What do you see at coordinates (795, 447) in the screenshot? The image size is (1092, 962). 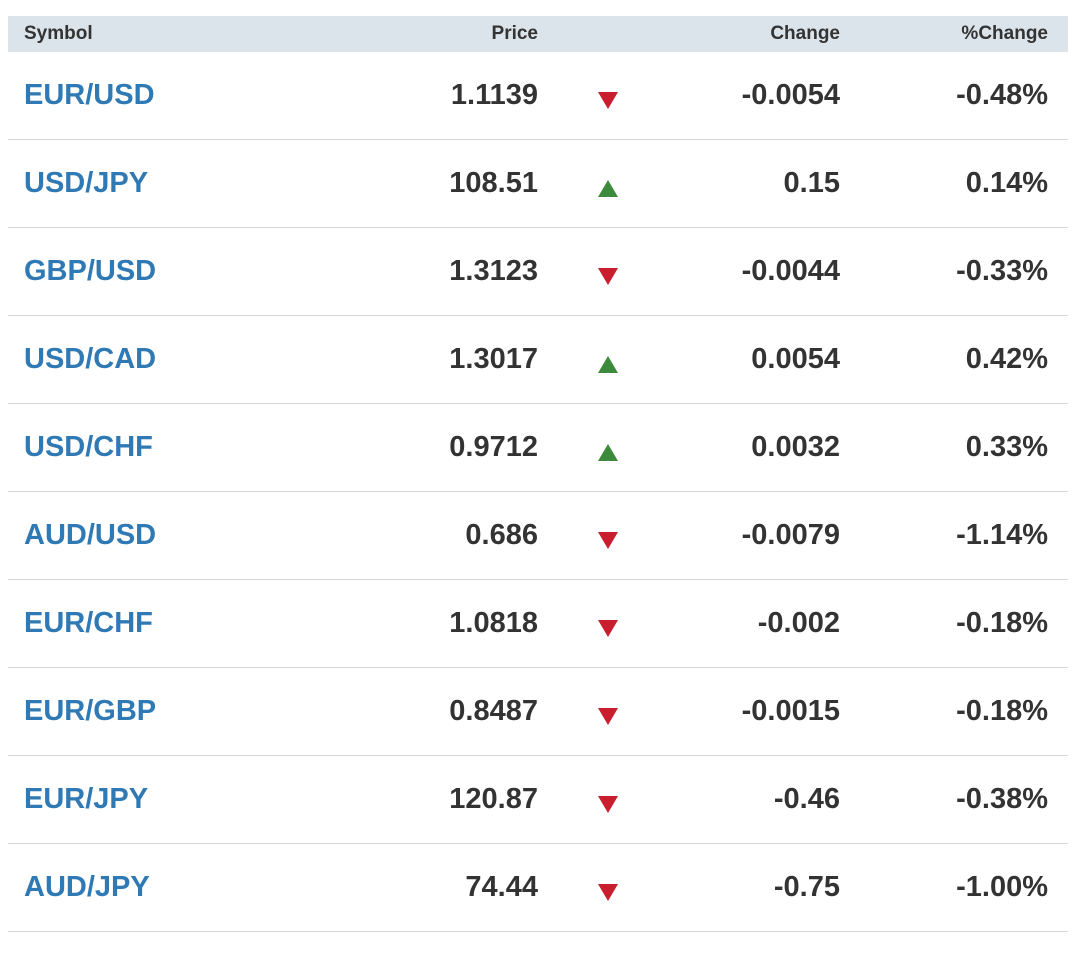 I see `change-cell: 0.0032` at bounding box center [795, 447].